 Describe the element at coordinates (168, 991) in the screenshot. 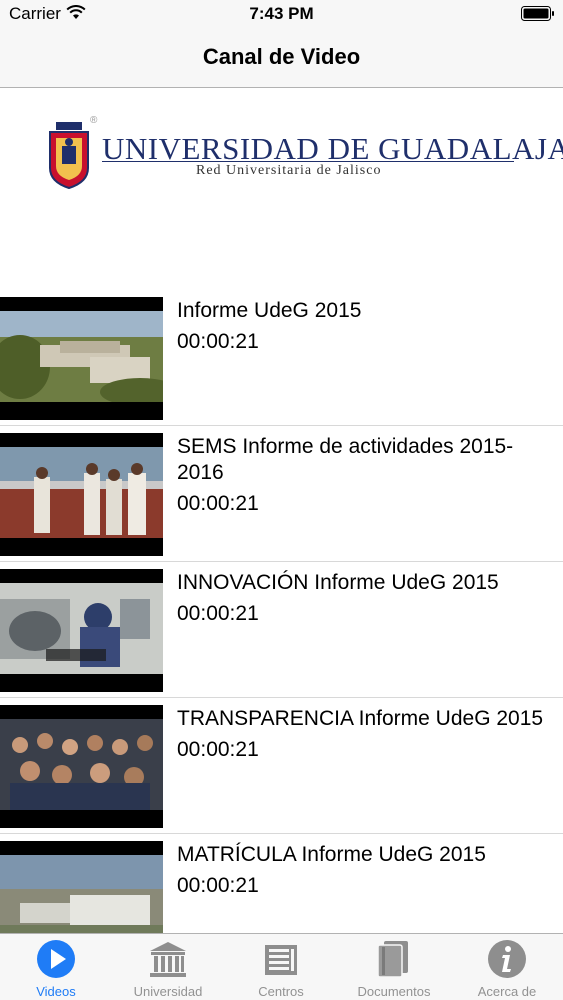

I see `tab-label: Universidad` at that location.